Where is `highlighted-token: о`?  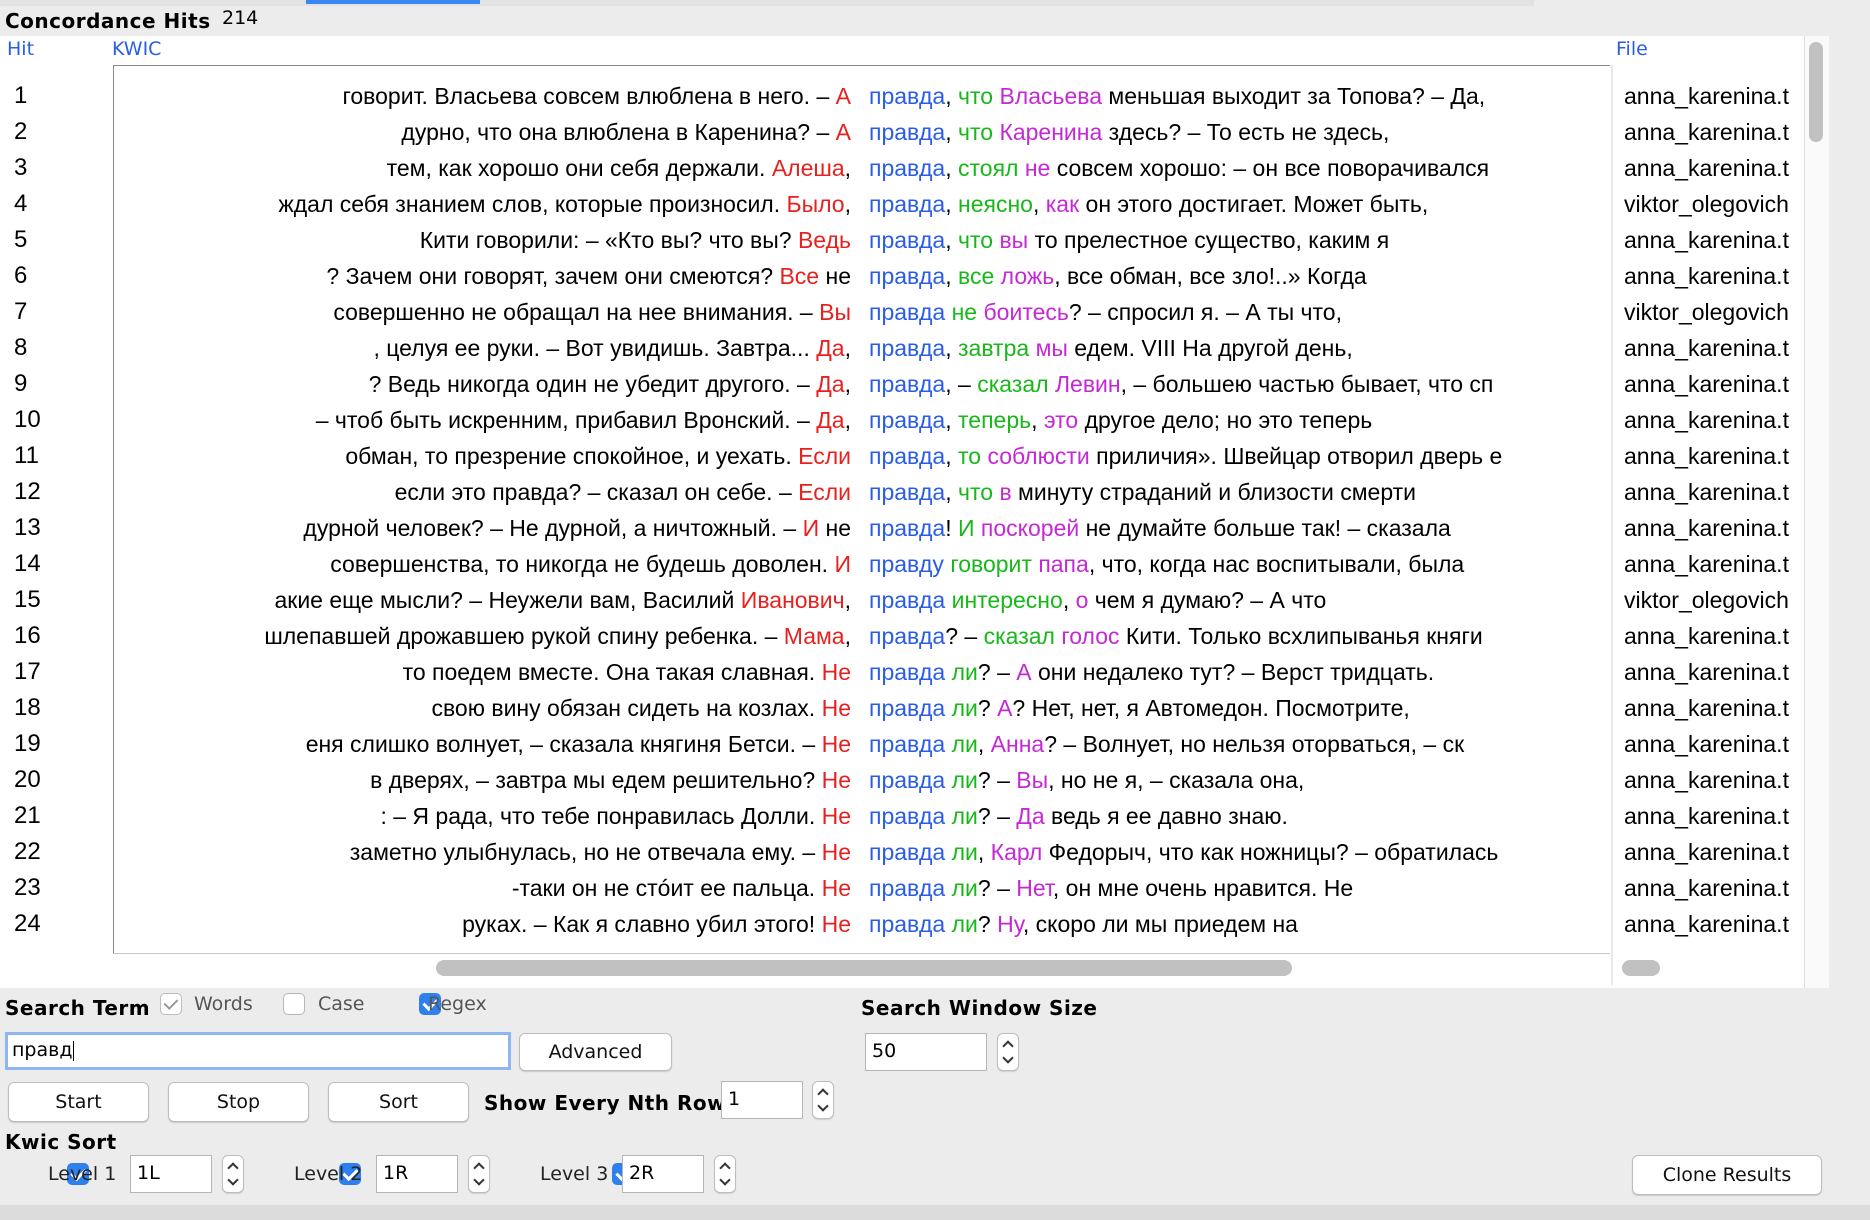
highlighted-token: о is located at coordinates (1082, 600).